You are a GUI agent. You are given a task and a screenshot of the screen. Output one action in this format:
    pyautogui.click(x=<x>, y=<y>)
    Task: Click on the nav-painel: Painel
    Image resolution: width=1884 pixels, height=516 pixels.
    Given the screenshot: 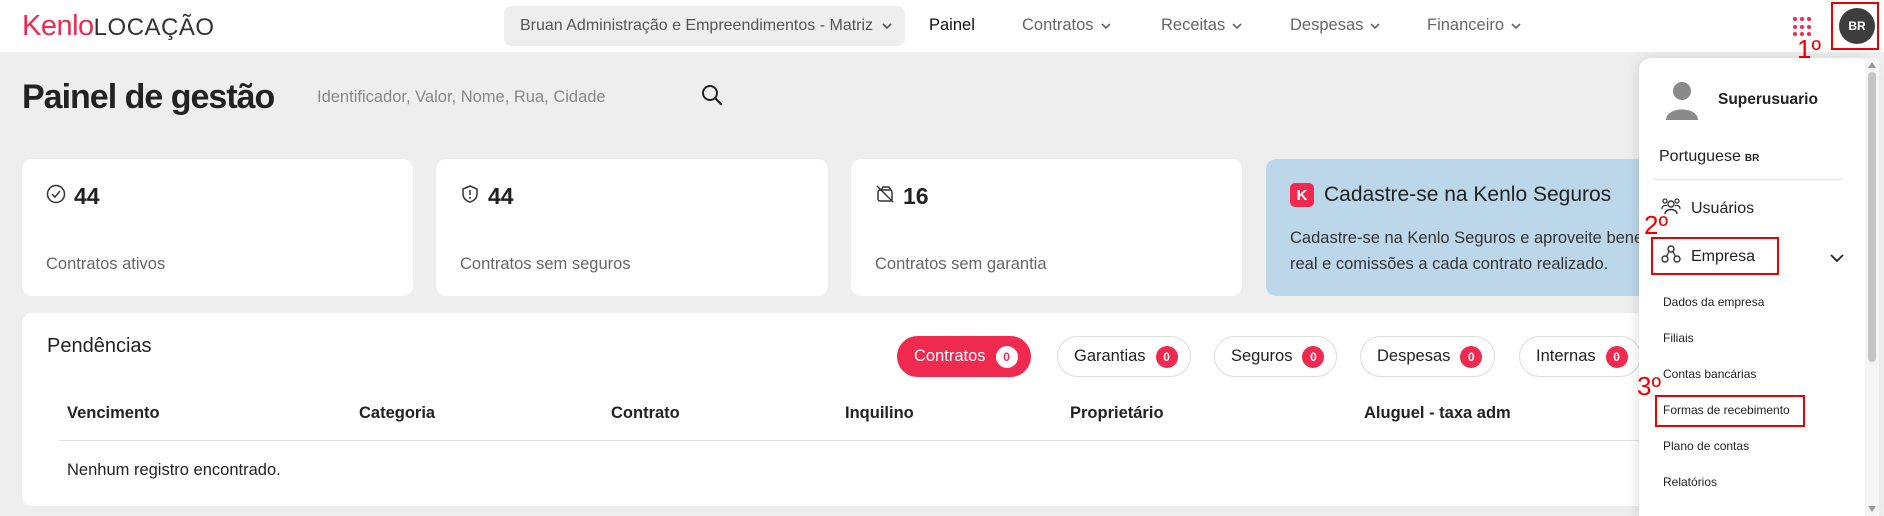 What is the action you would take?
    pyautogui.click(x=952, y=25)
    